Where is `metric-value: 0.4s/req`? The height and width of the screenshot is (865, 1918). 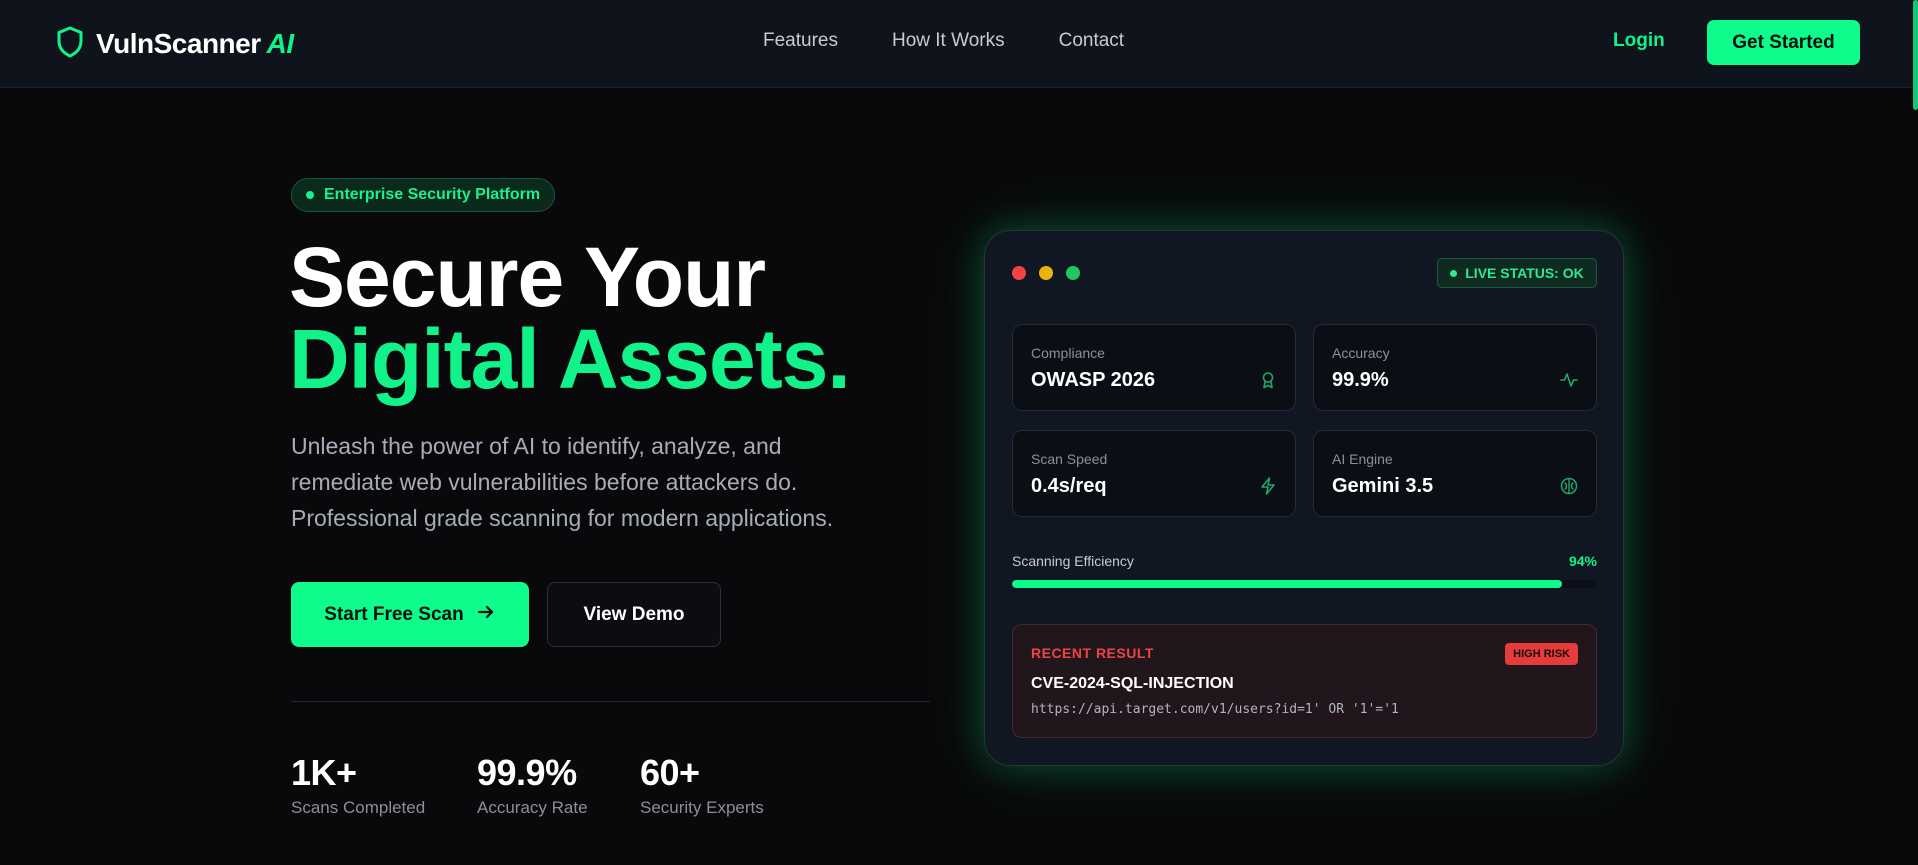 metric-value: 0.4s/req is located at coordinates (1069, 486).